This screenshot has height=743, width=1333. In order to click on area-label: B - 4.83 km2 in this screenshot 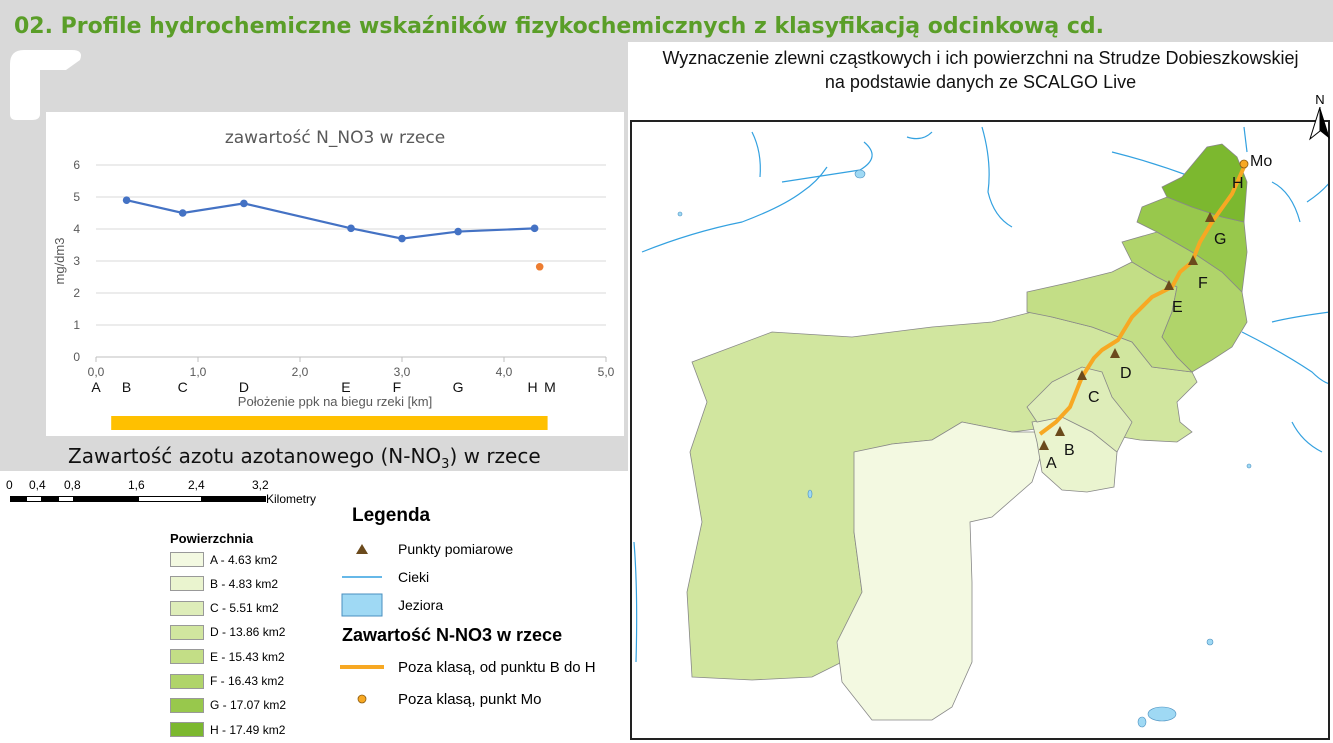, I will do `click(244, 583)`.